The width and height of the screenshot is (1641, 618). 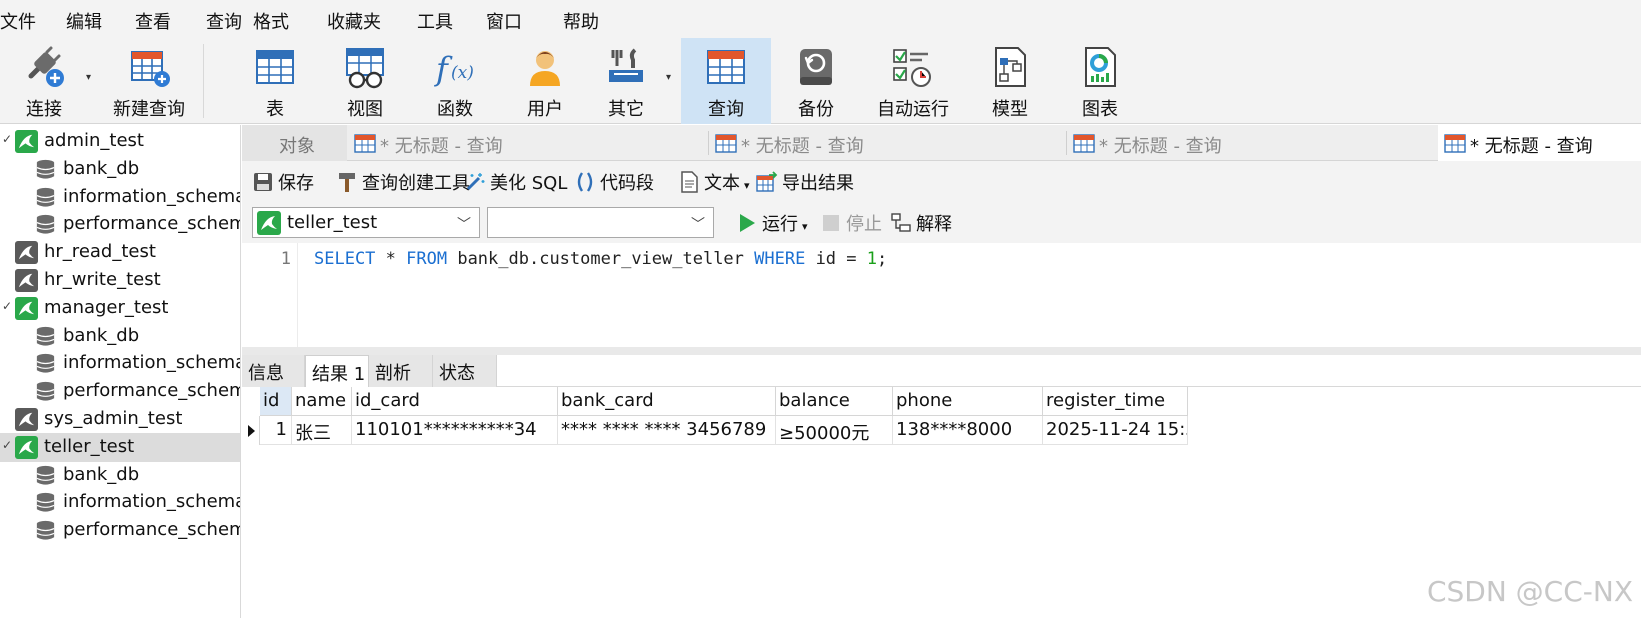 I want to click on tree-connection-node: hr_write_test, so click(x=120, y=280).